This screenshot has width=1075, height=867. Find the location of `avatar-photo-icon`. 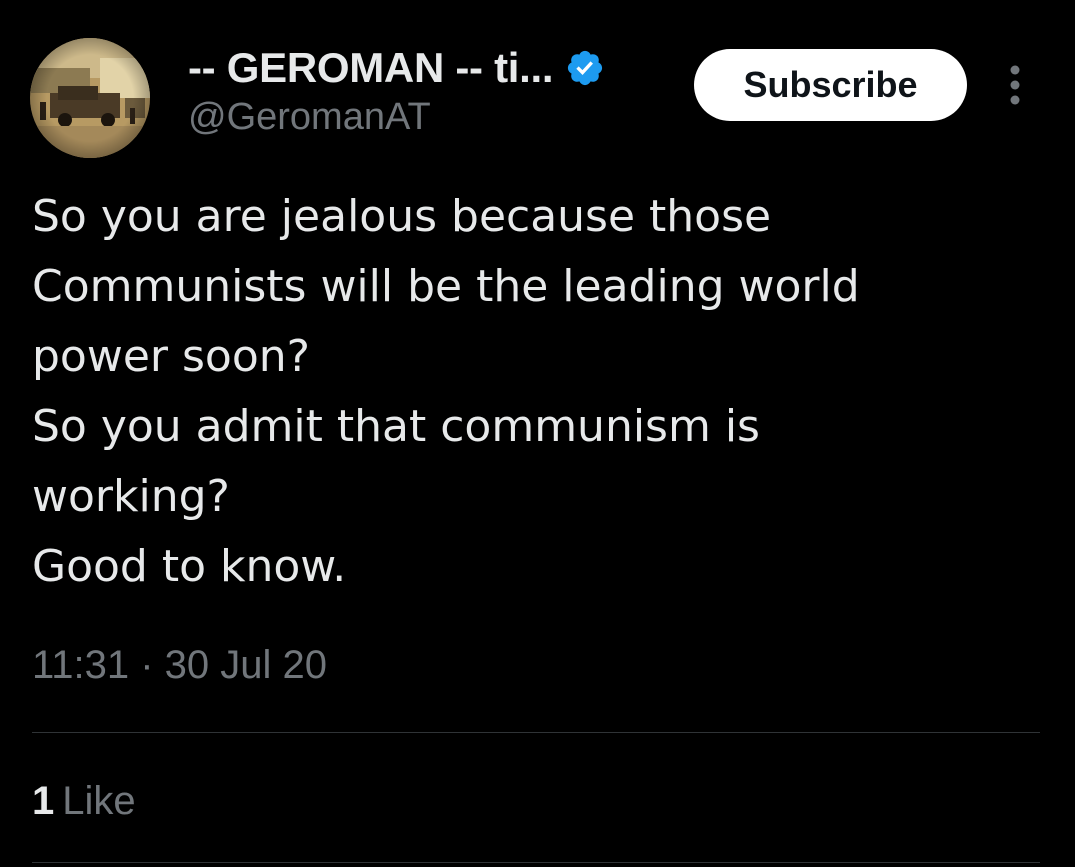

avatar-photo-icon is located at coordinates (90, 98).